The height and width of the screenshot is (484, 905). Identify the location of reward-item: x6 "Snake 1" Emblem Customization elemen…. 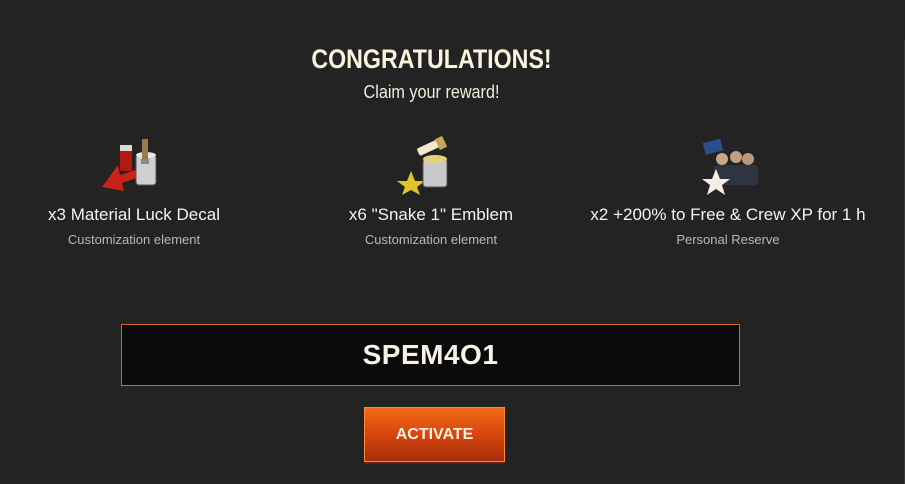
(431, 191).